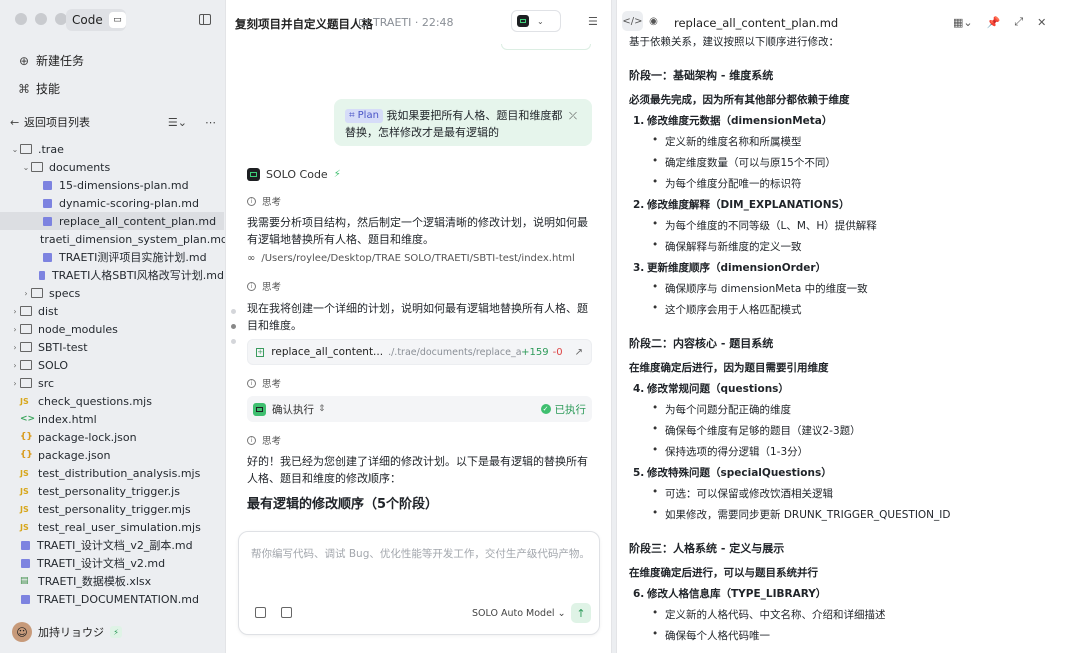 Image resolution: width=1080 pixels, height=653 pixels. What do you see at coordinates (112, 581) in the screenshot?
I see `tree-file: ▤ TRAETI_数据模板.xlsx` at bounding box center [112, 581].